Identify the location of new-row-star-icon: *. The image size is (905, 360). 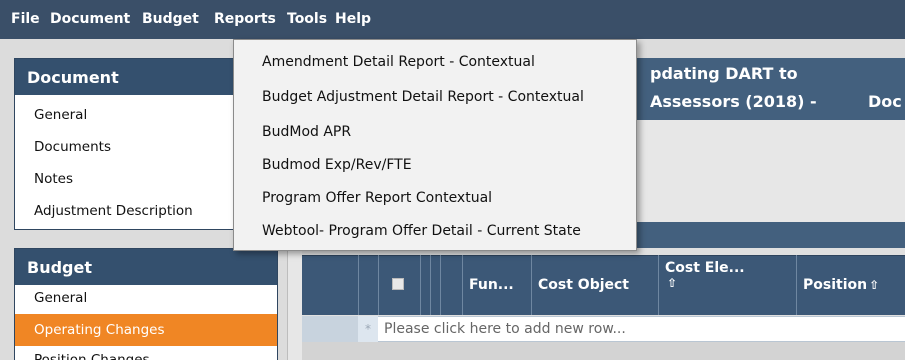
(368, 329).